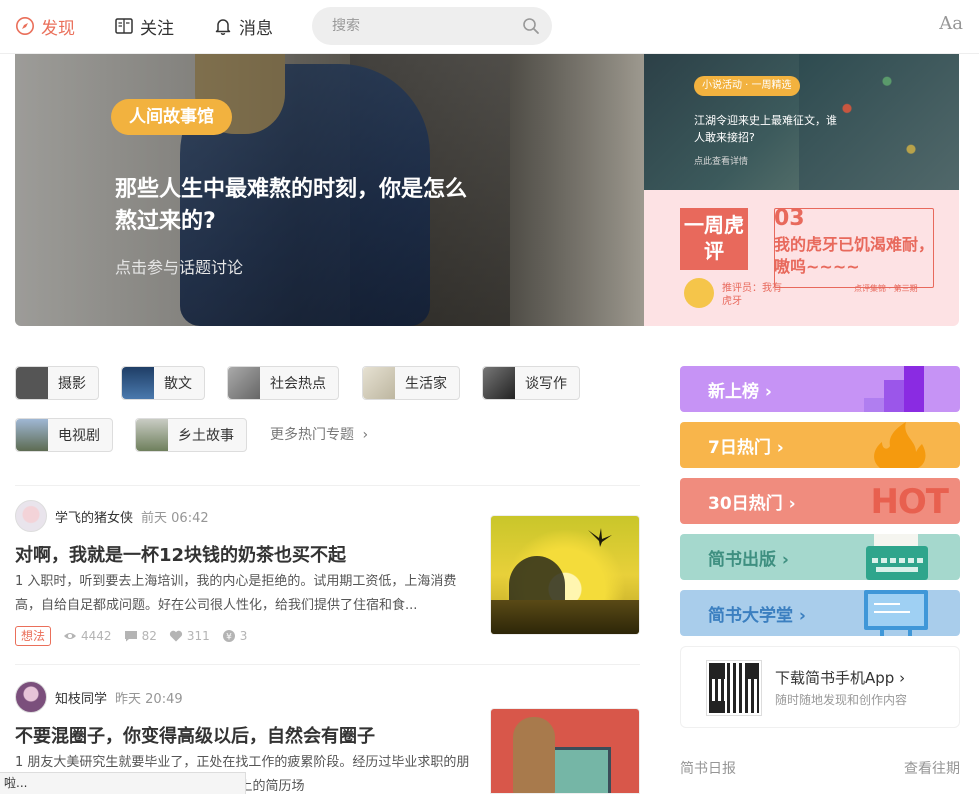 Image resolution: width=979 pixels, height=794 pixels. Describe the element at coordinates (765, 129) in the screenshot. I see `side-event-title: 江湖令迎来史上最难征文，谁人敢来接招?` at that location.